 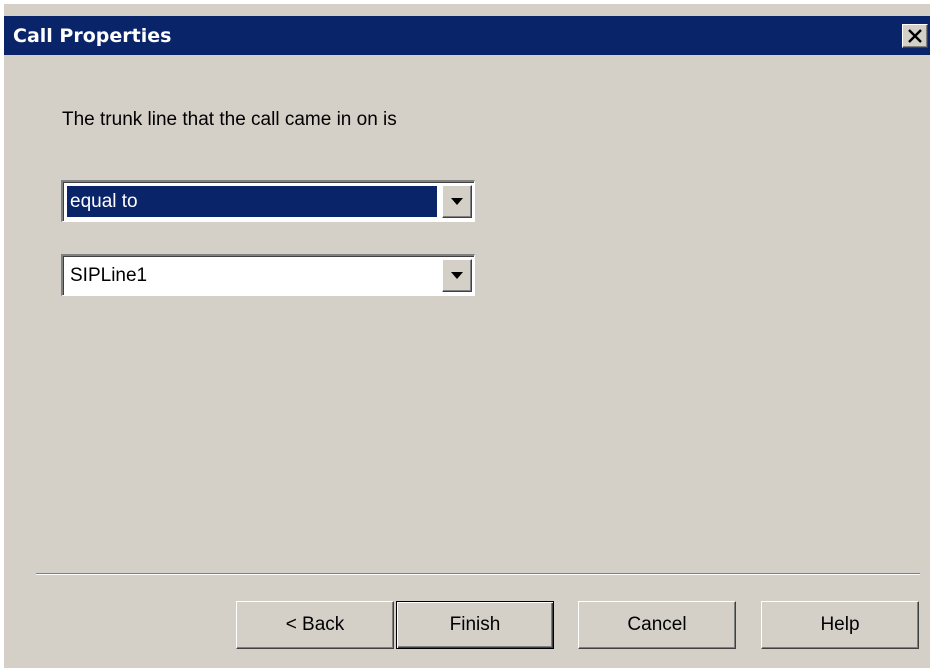 I want to click on title-bar: Call Properties, so click(x=467, y=35).